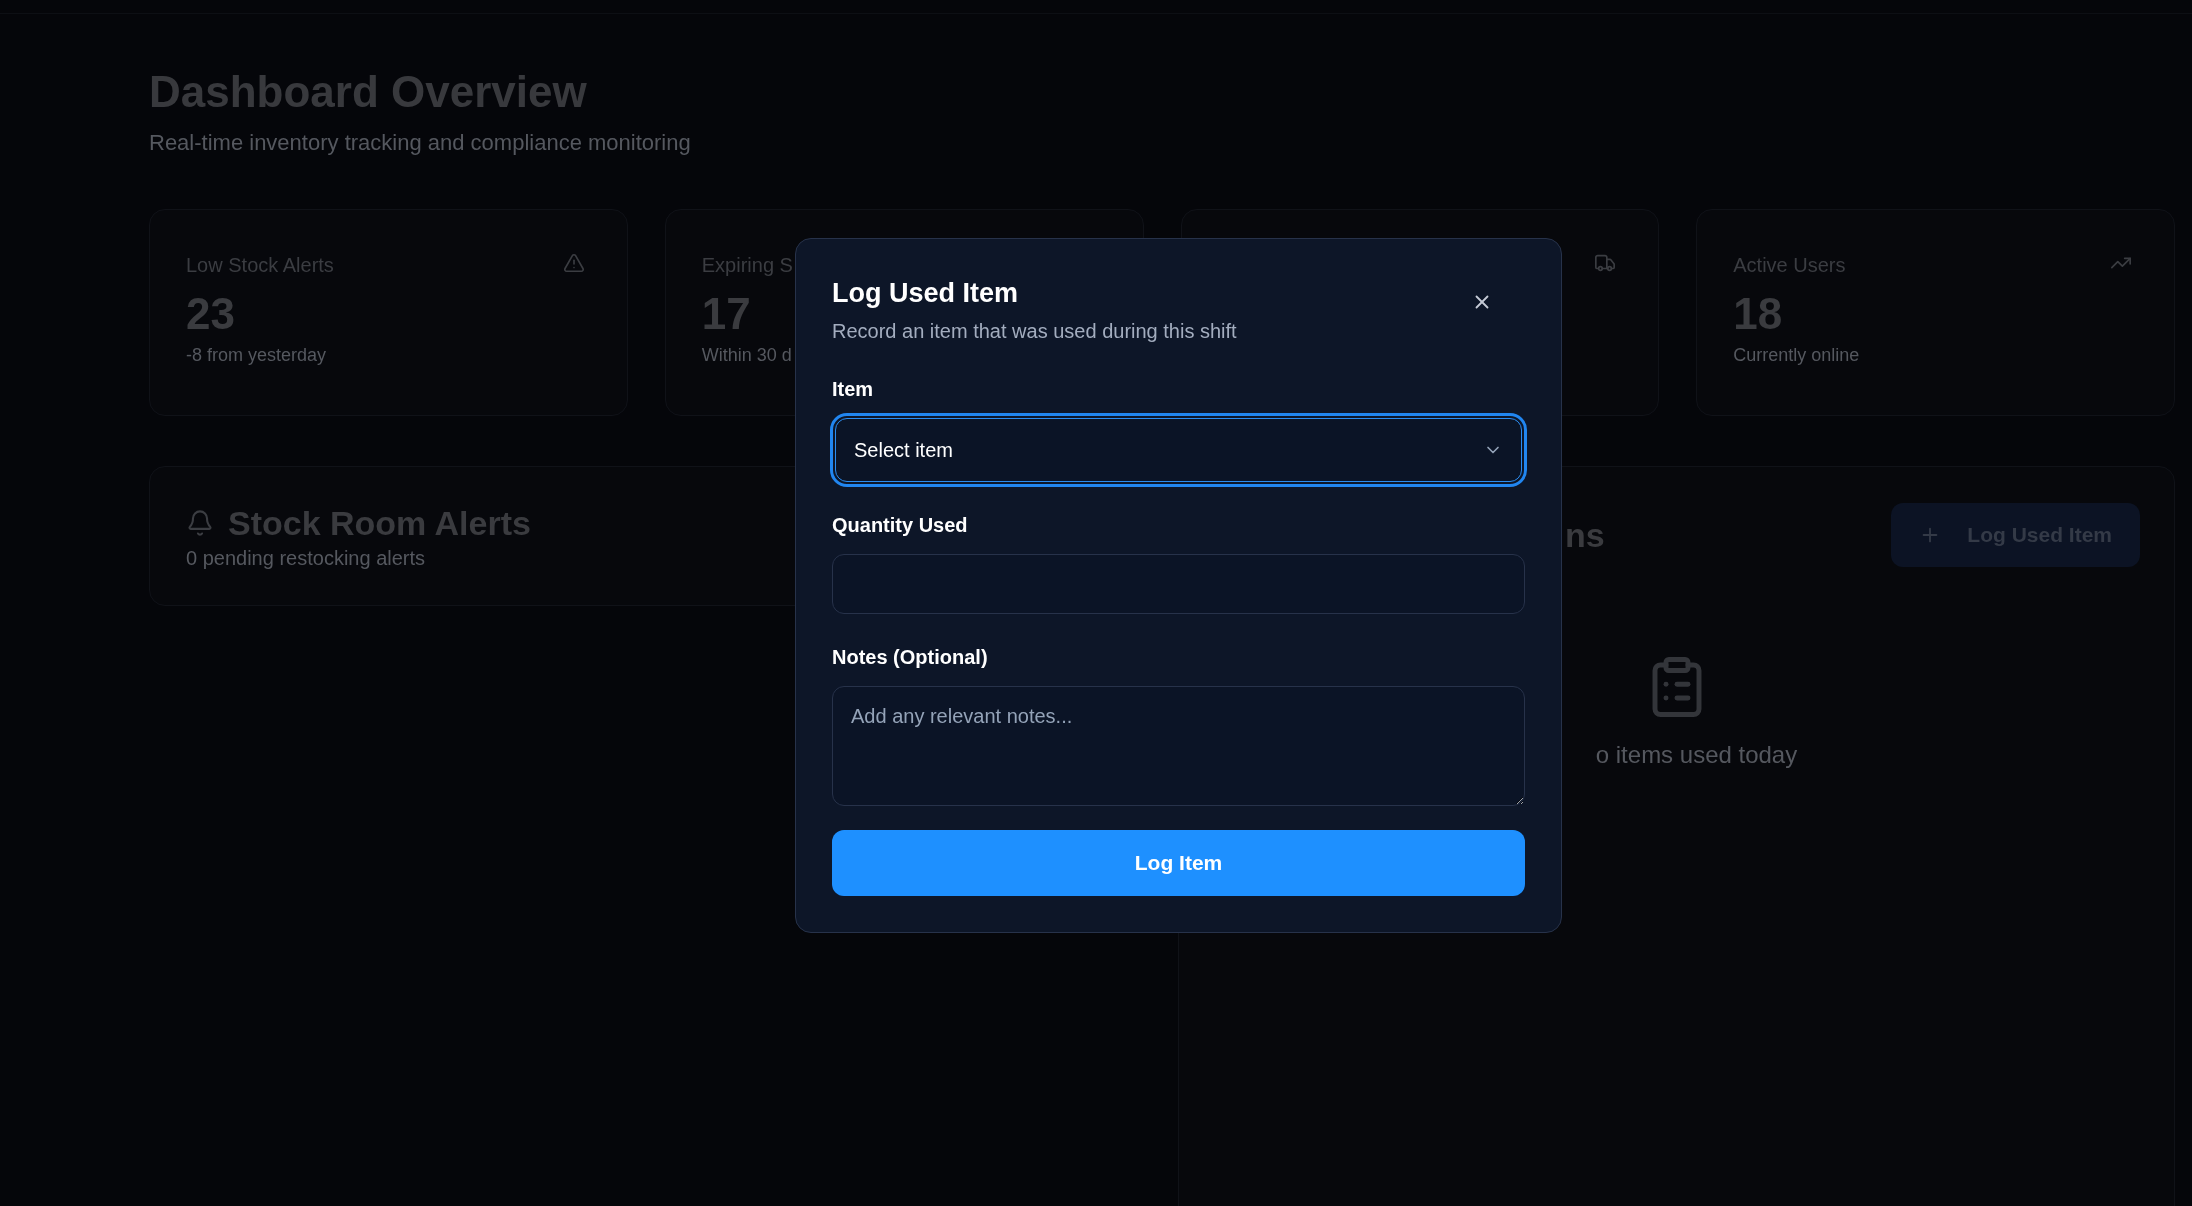  Describe the element at coordinates (1696, 755) in the screenshot. I see `empty-message: o items used today` at that location.